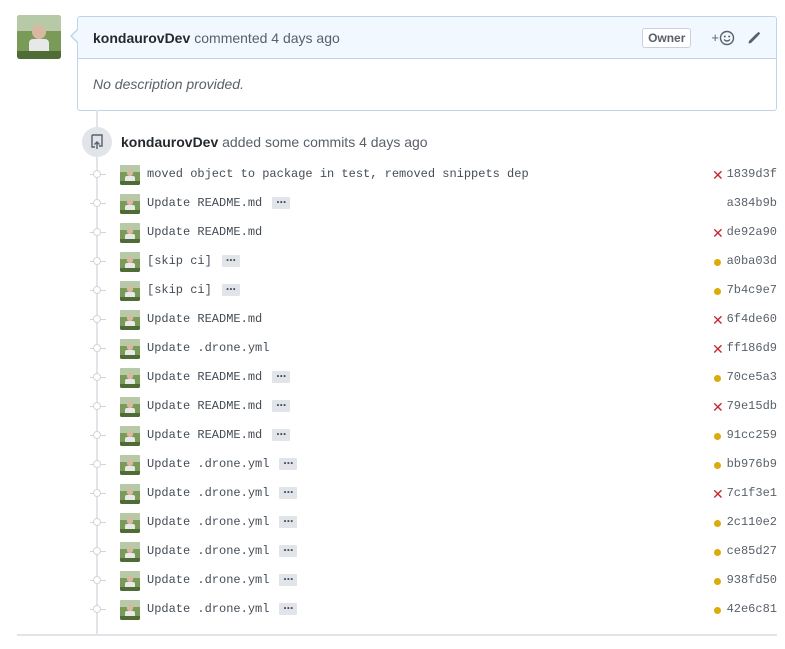 The height and width of the screenshot is (649, 785). Describe the element at coordinates (752, 174) in the screenshot. I see `commit-sha-link: 1839d3f` at that location.